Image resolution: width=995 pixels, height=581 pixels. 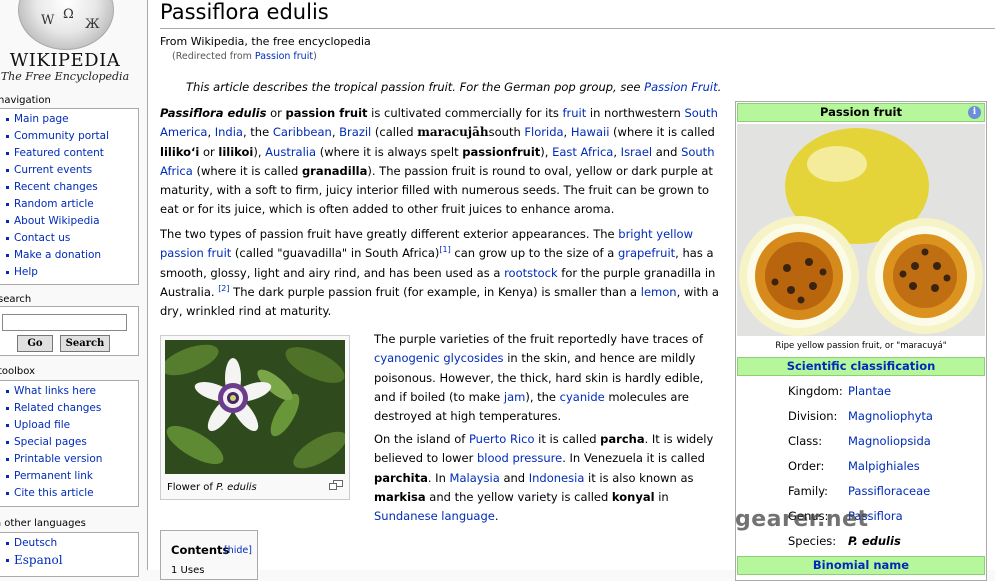 I want to click on nav-community-portal: Community portal, so click(x=69, y=136).